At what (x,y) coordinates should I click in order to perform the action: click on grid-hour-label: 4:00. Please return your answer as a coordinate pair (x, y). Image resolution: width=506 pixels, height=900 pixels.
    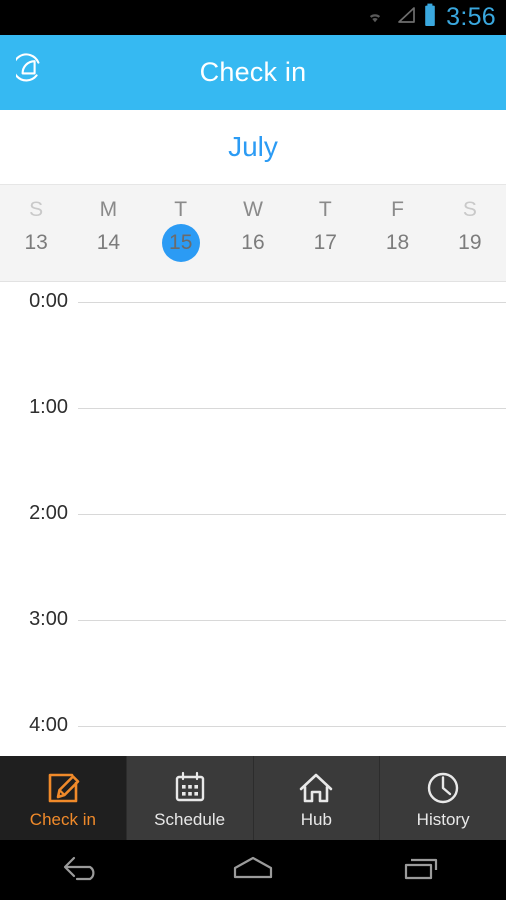
    Looking at the image, I should click on (48, 724).